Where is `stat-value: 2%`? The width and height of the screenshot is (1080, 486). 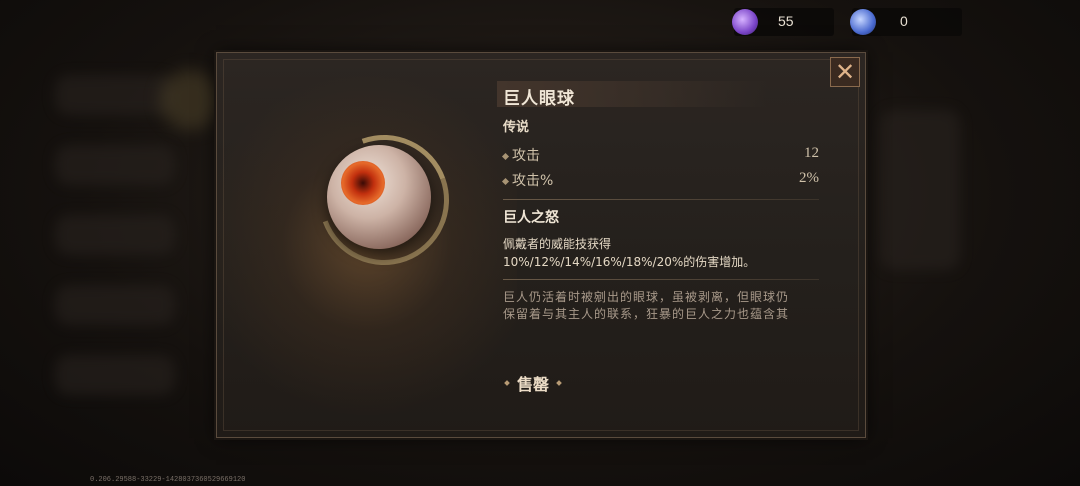
stat-value: 2% is located at coordinates (809, 178).